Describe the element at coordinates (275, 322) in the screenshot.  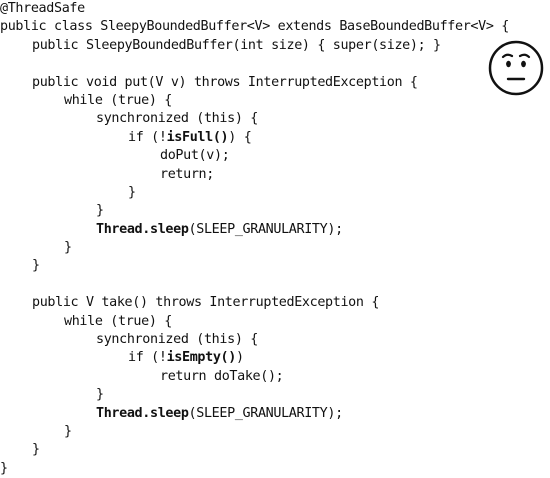
I see `code-line-18: while (true) {` at that location.